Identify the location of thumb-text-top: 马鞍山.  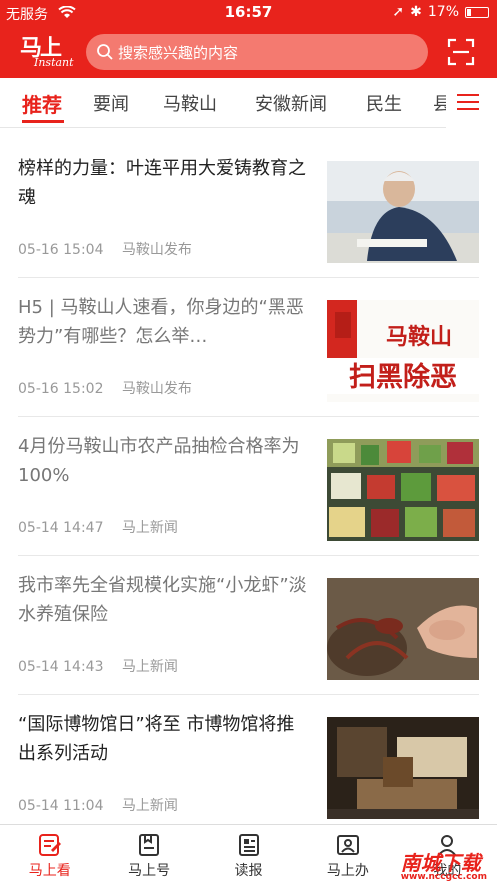
(419, 337).